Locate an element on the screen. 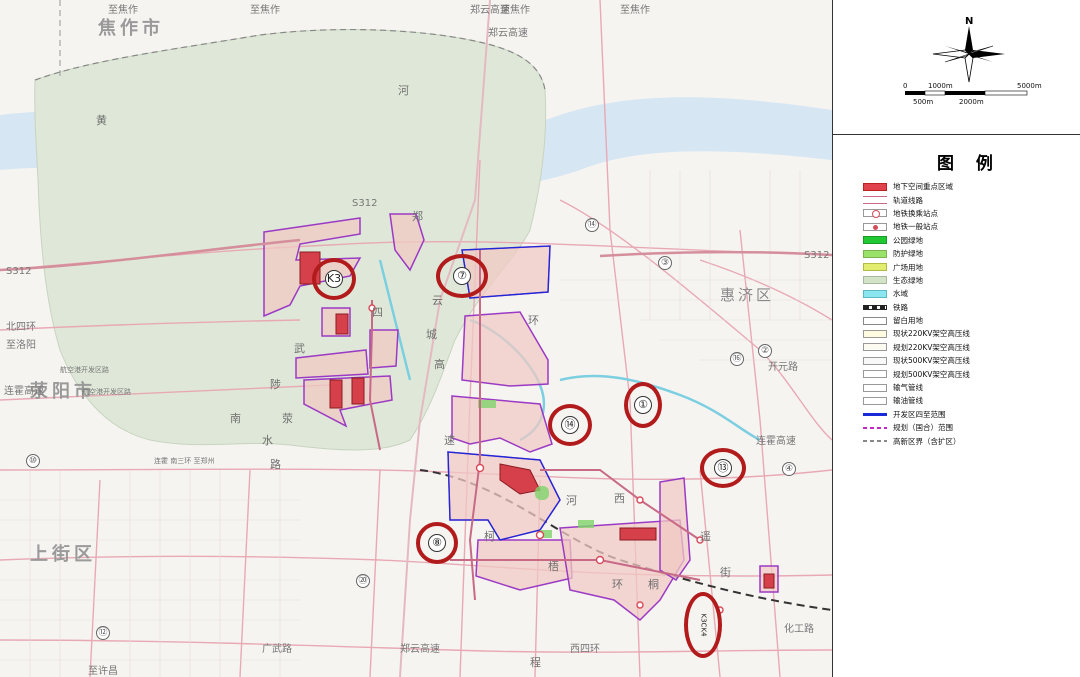 The height and width of the screenshot is (677, 1080). legend-item: 公园绿地 is located at coordinates (968, 240).